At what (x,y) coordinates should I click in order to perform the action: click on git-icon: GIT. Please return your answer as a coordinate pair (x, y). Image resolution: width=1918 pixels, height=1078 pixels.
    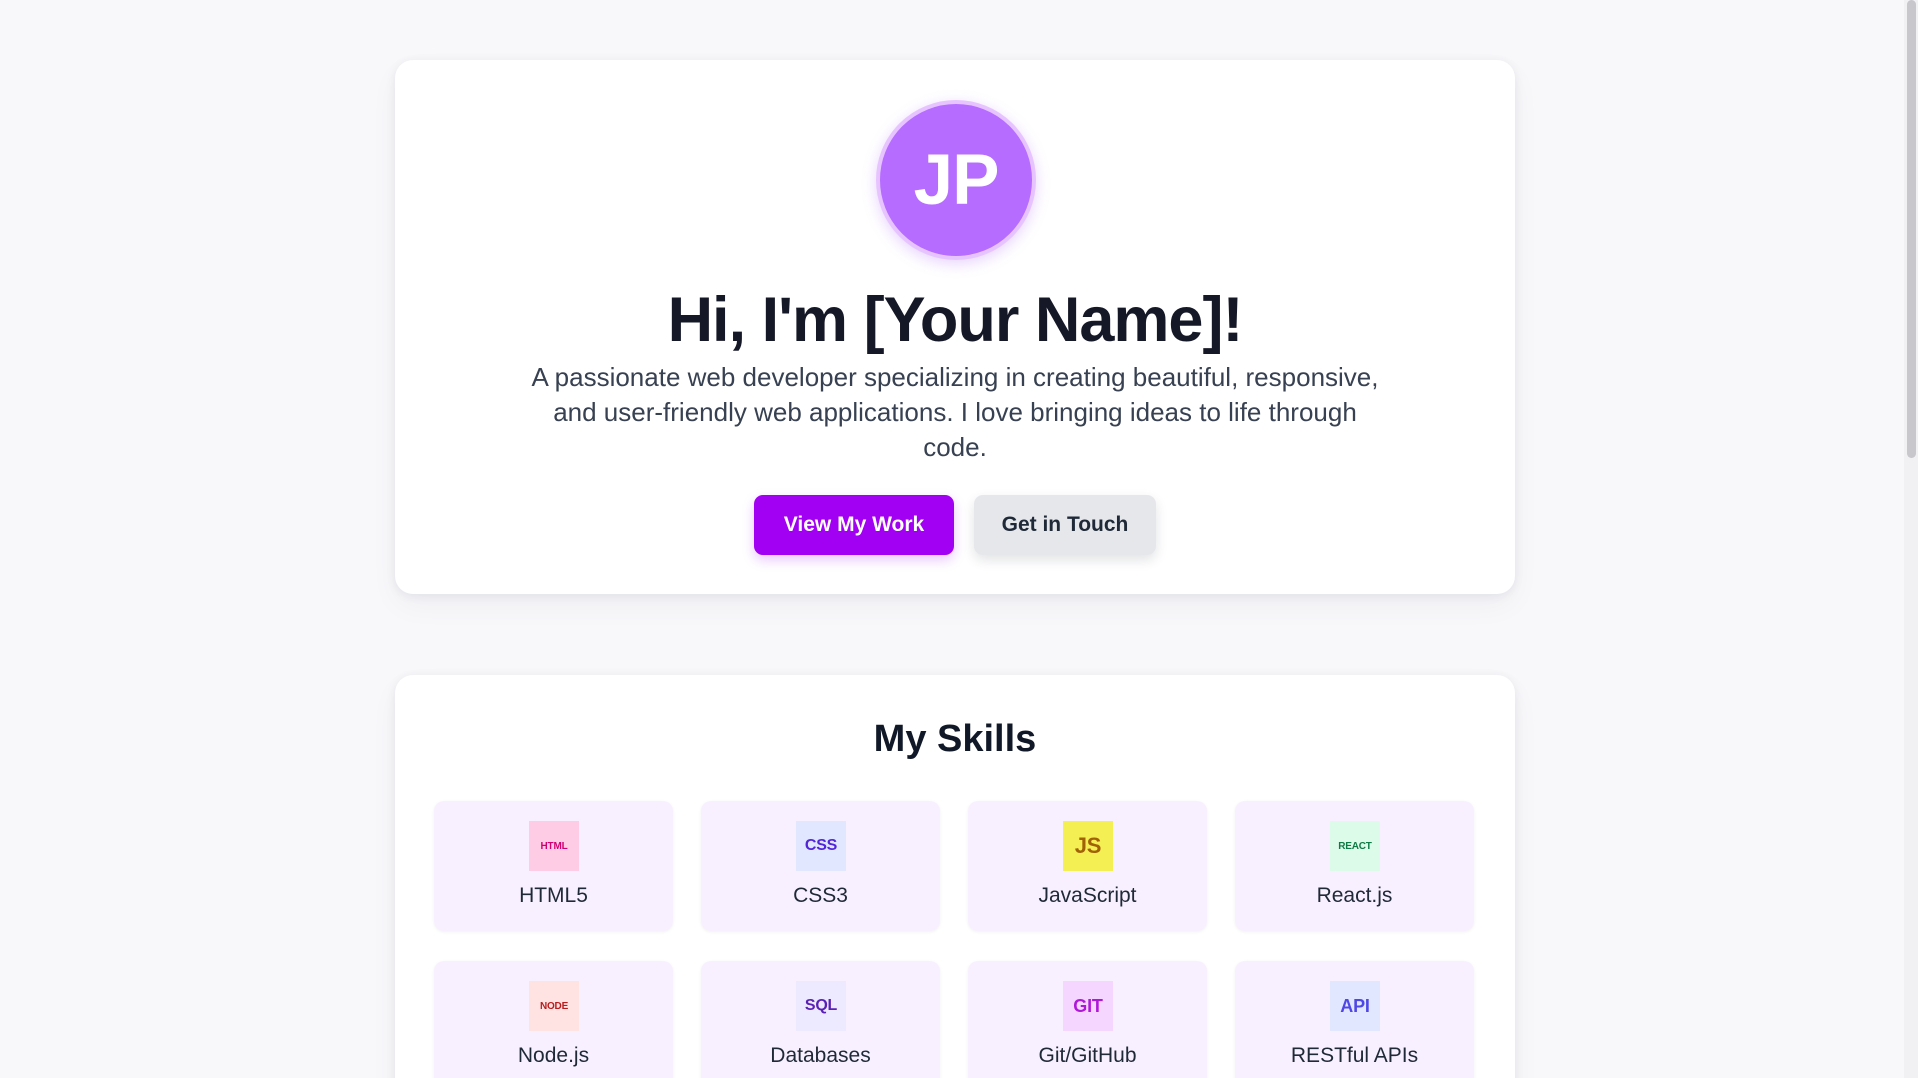
    Looking at the image, I should click on (1088, 1006).